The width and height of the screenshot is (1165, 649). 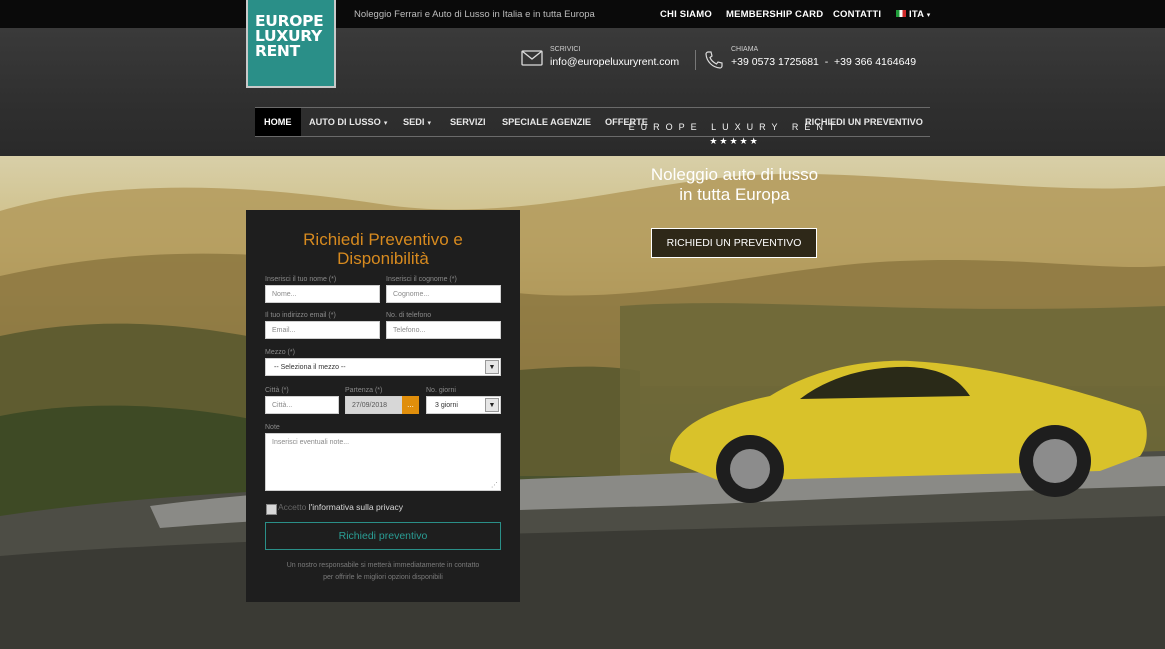 I want to click on contact-divider, so click(x=695, y=60).